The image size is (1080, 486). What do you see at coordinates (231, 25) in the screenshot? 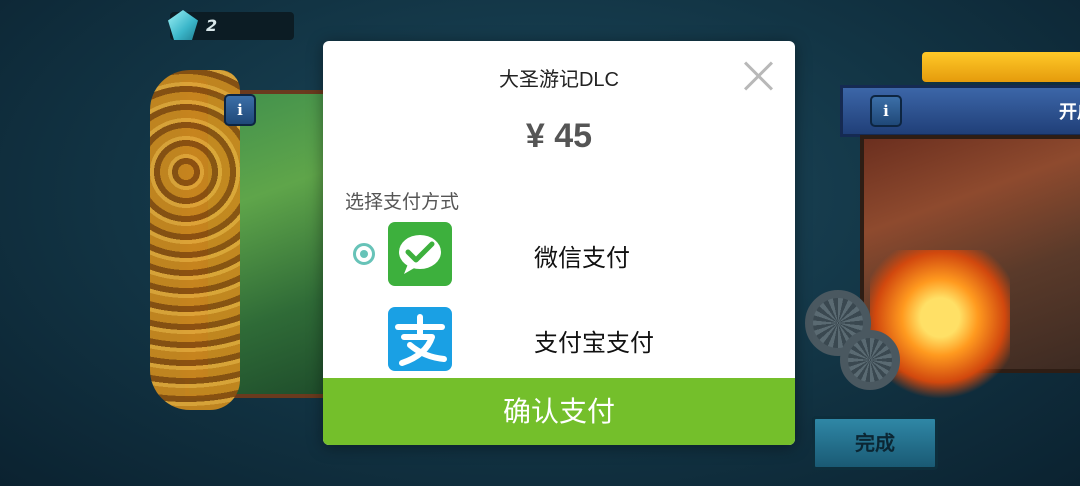
I see `gem-counter: 2` at bounding box center [231, 25].